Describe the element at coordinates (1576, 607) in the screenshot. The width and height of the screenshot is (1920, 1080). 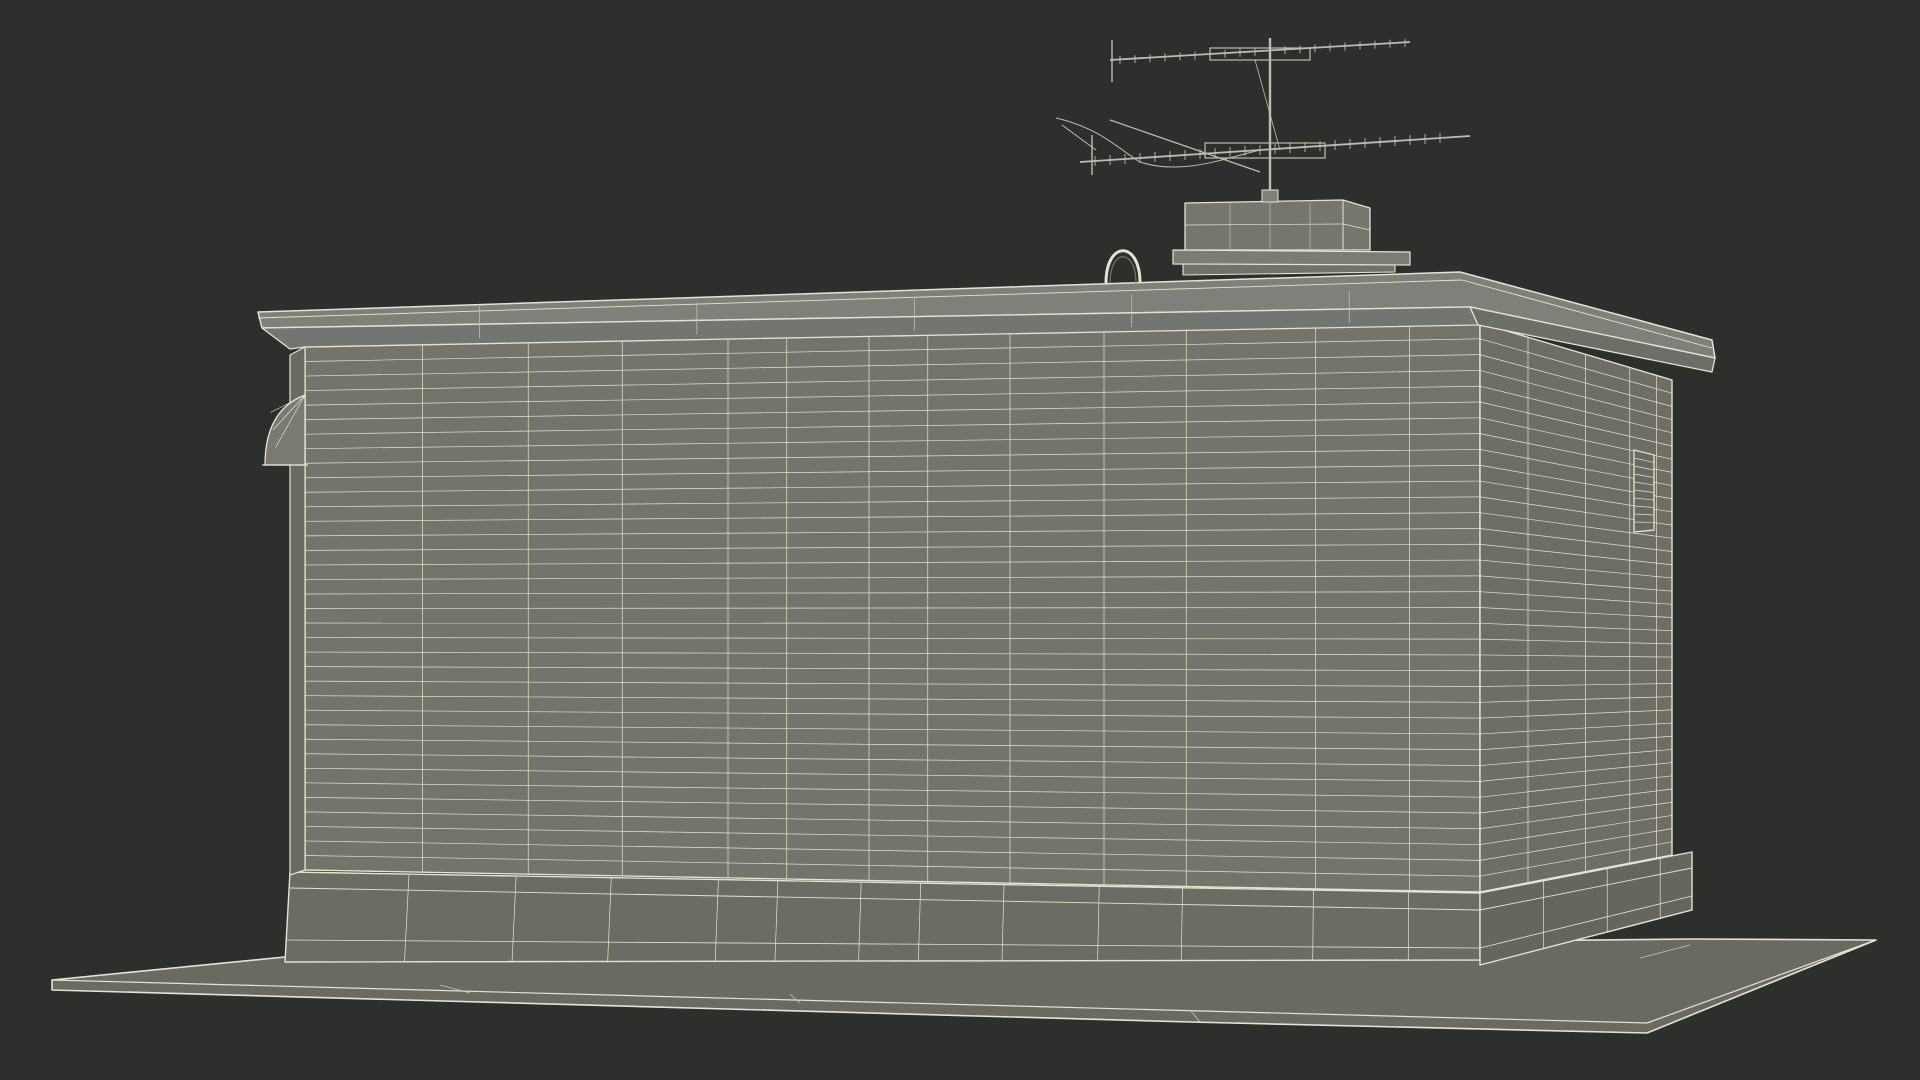
I see `side-wall` at that location.